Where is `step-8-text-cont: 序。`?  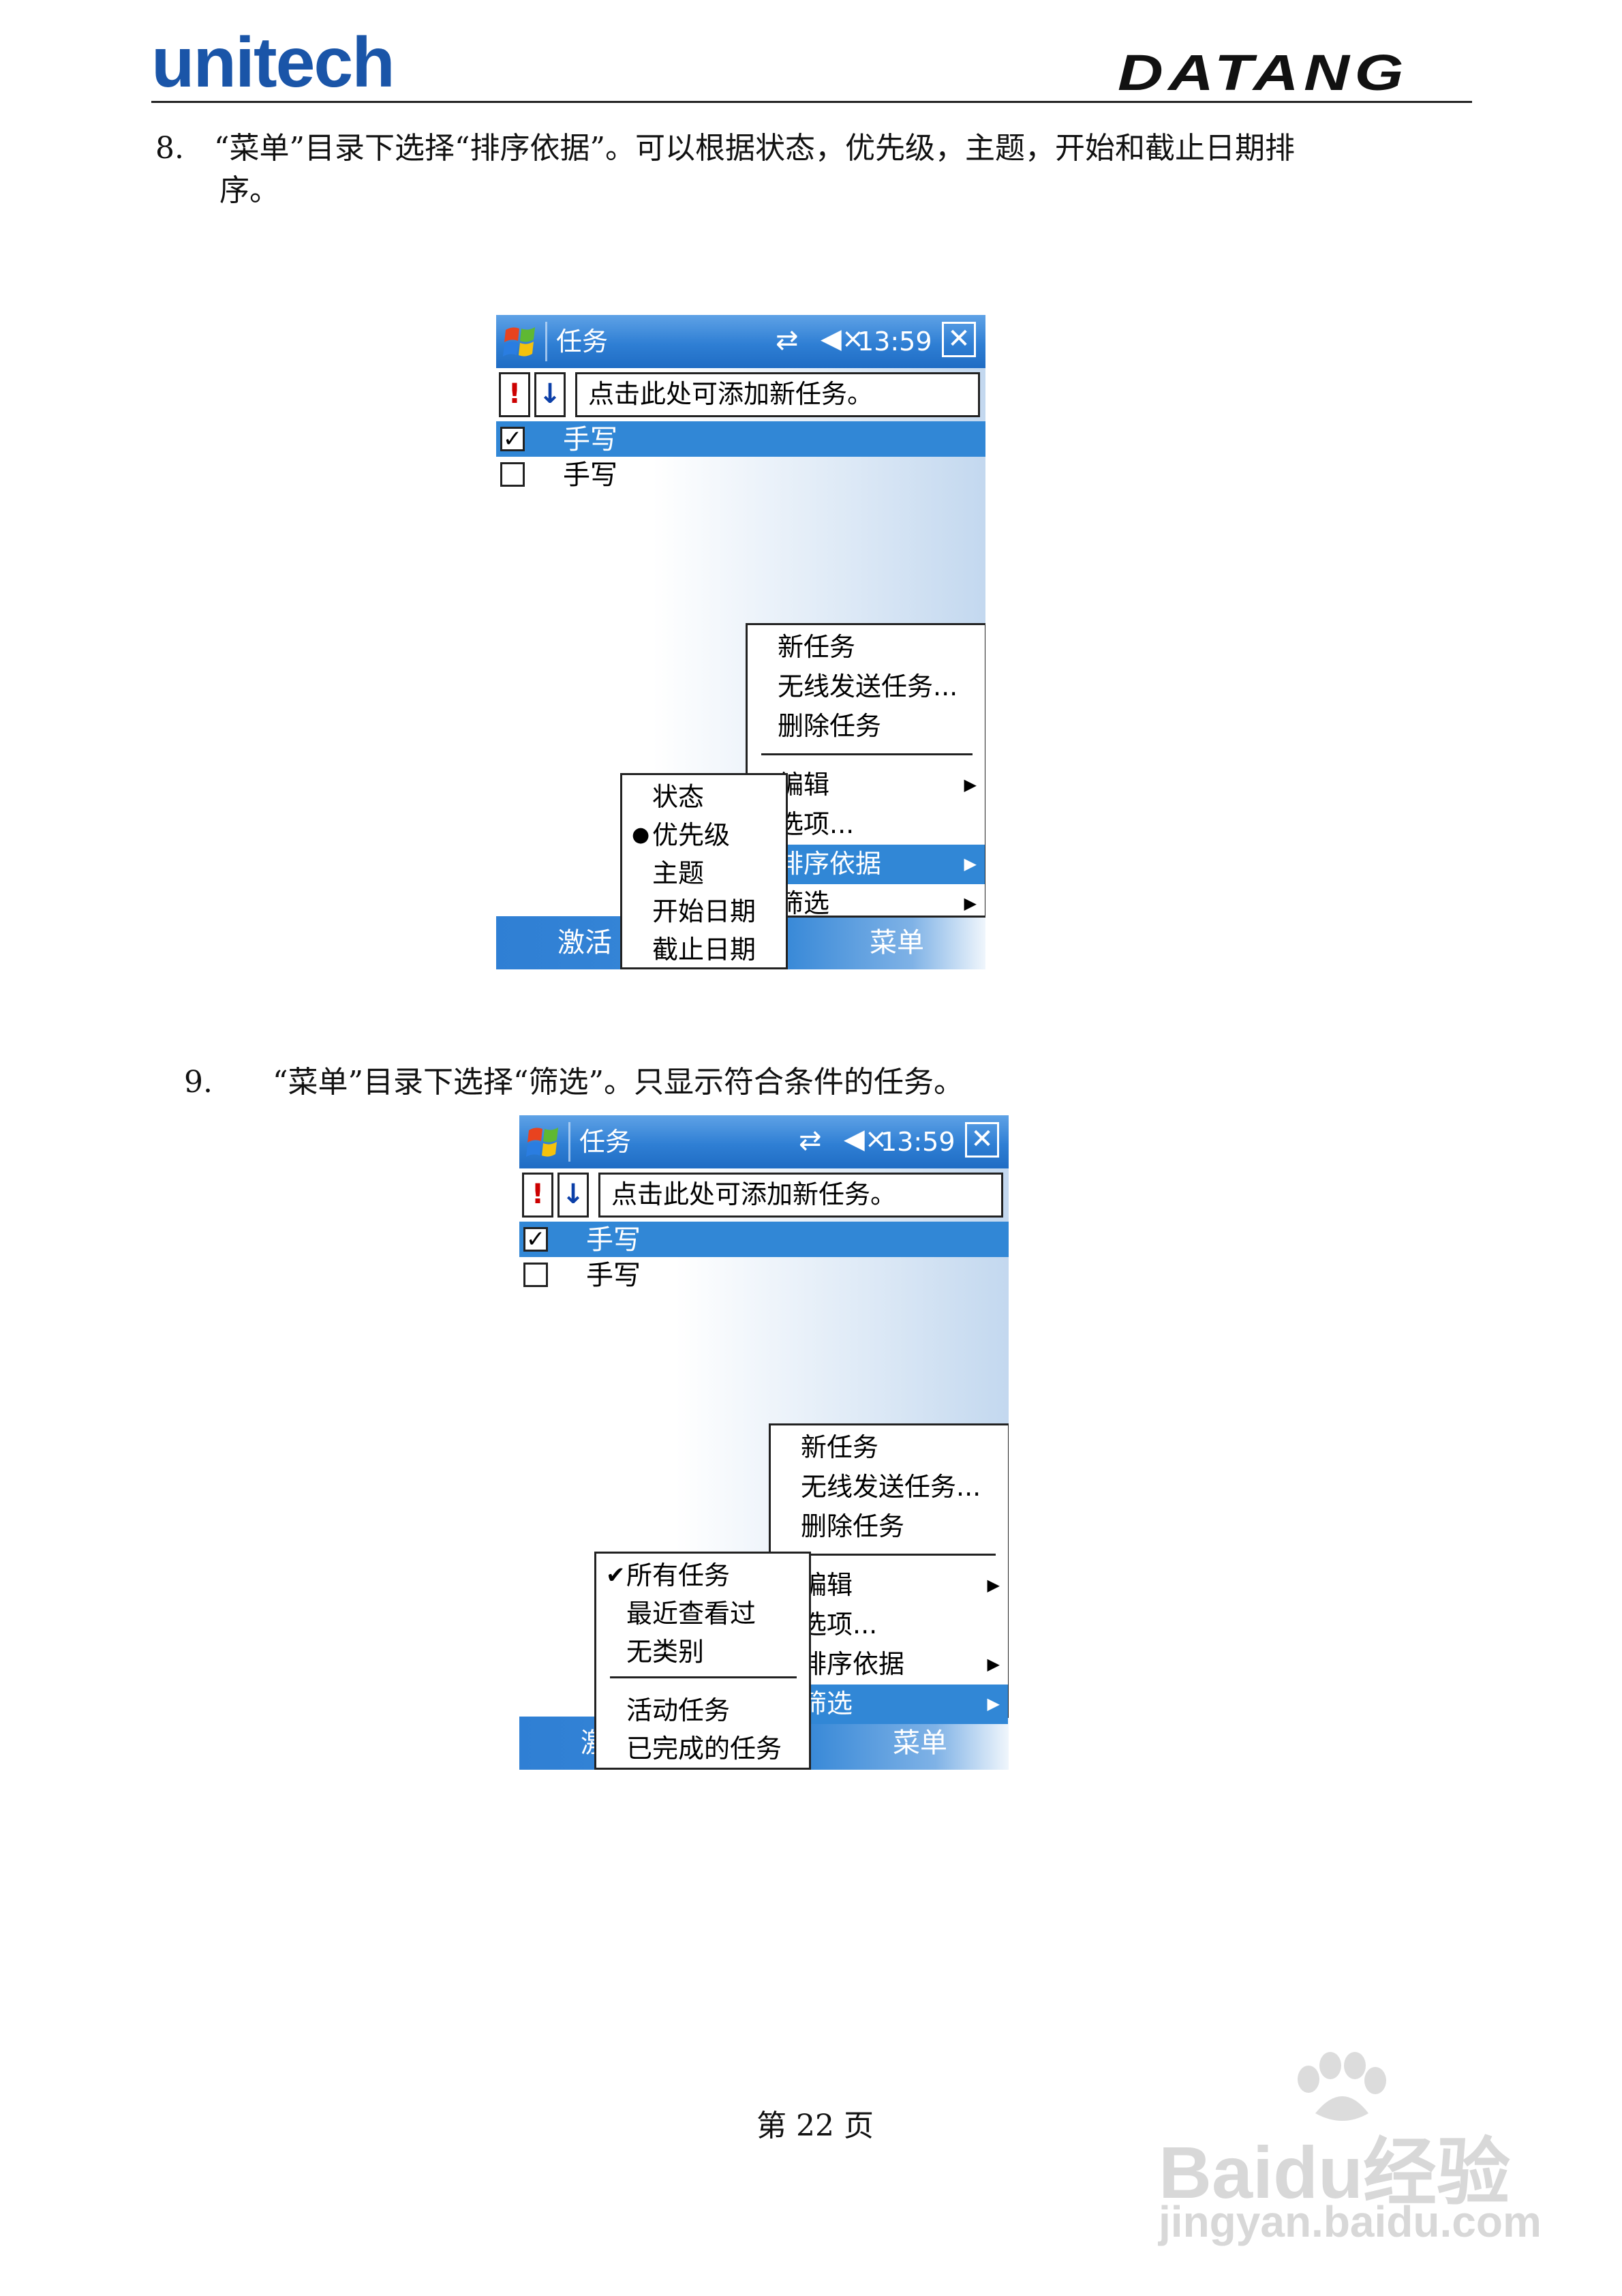 step-8-text-cont: 序。 is located at coordinates (249, 190).